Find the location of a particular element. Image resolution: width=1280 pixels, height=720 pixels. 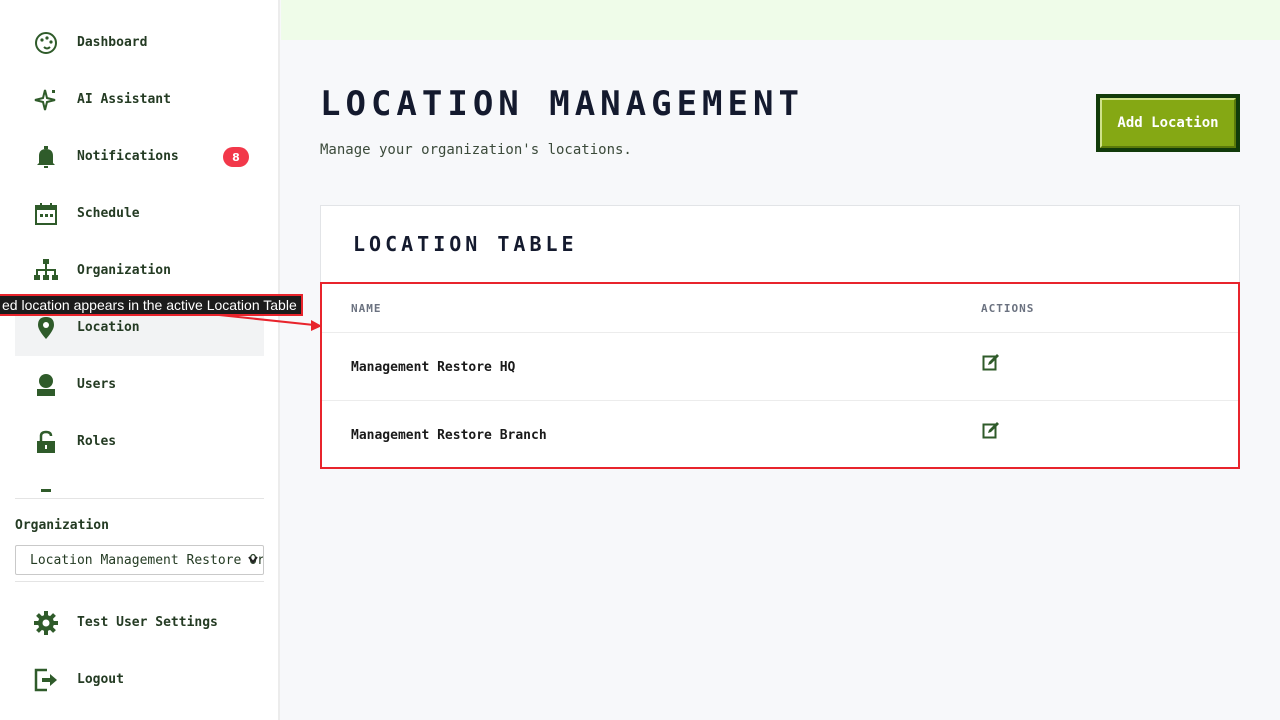

table-row: Management Restore HQ is located at coordinates (780, 367).